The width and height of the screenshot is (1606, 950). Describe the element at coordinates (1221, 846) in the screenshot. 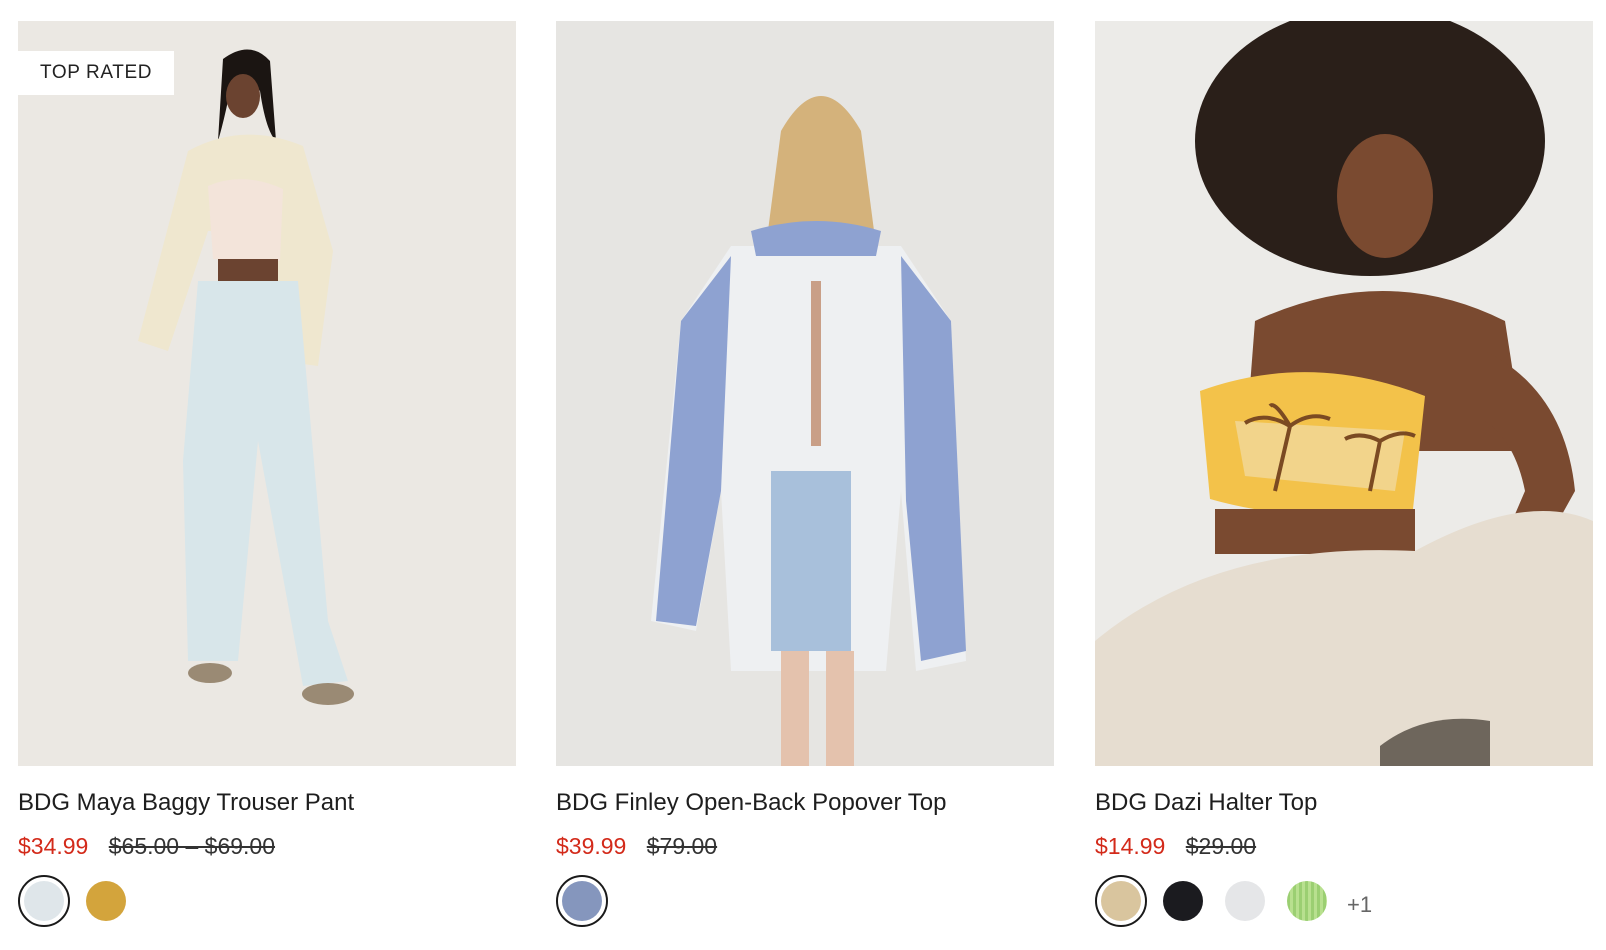

I see `original-price: $29.00` at that location.